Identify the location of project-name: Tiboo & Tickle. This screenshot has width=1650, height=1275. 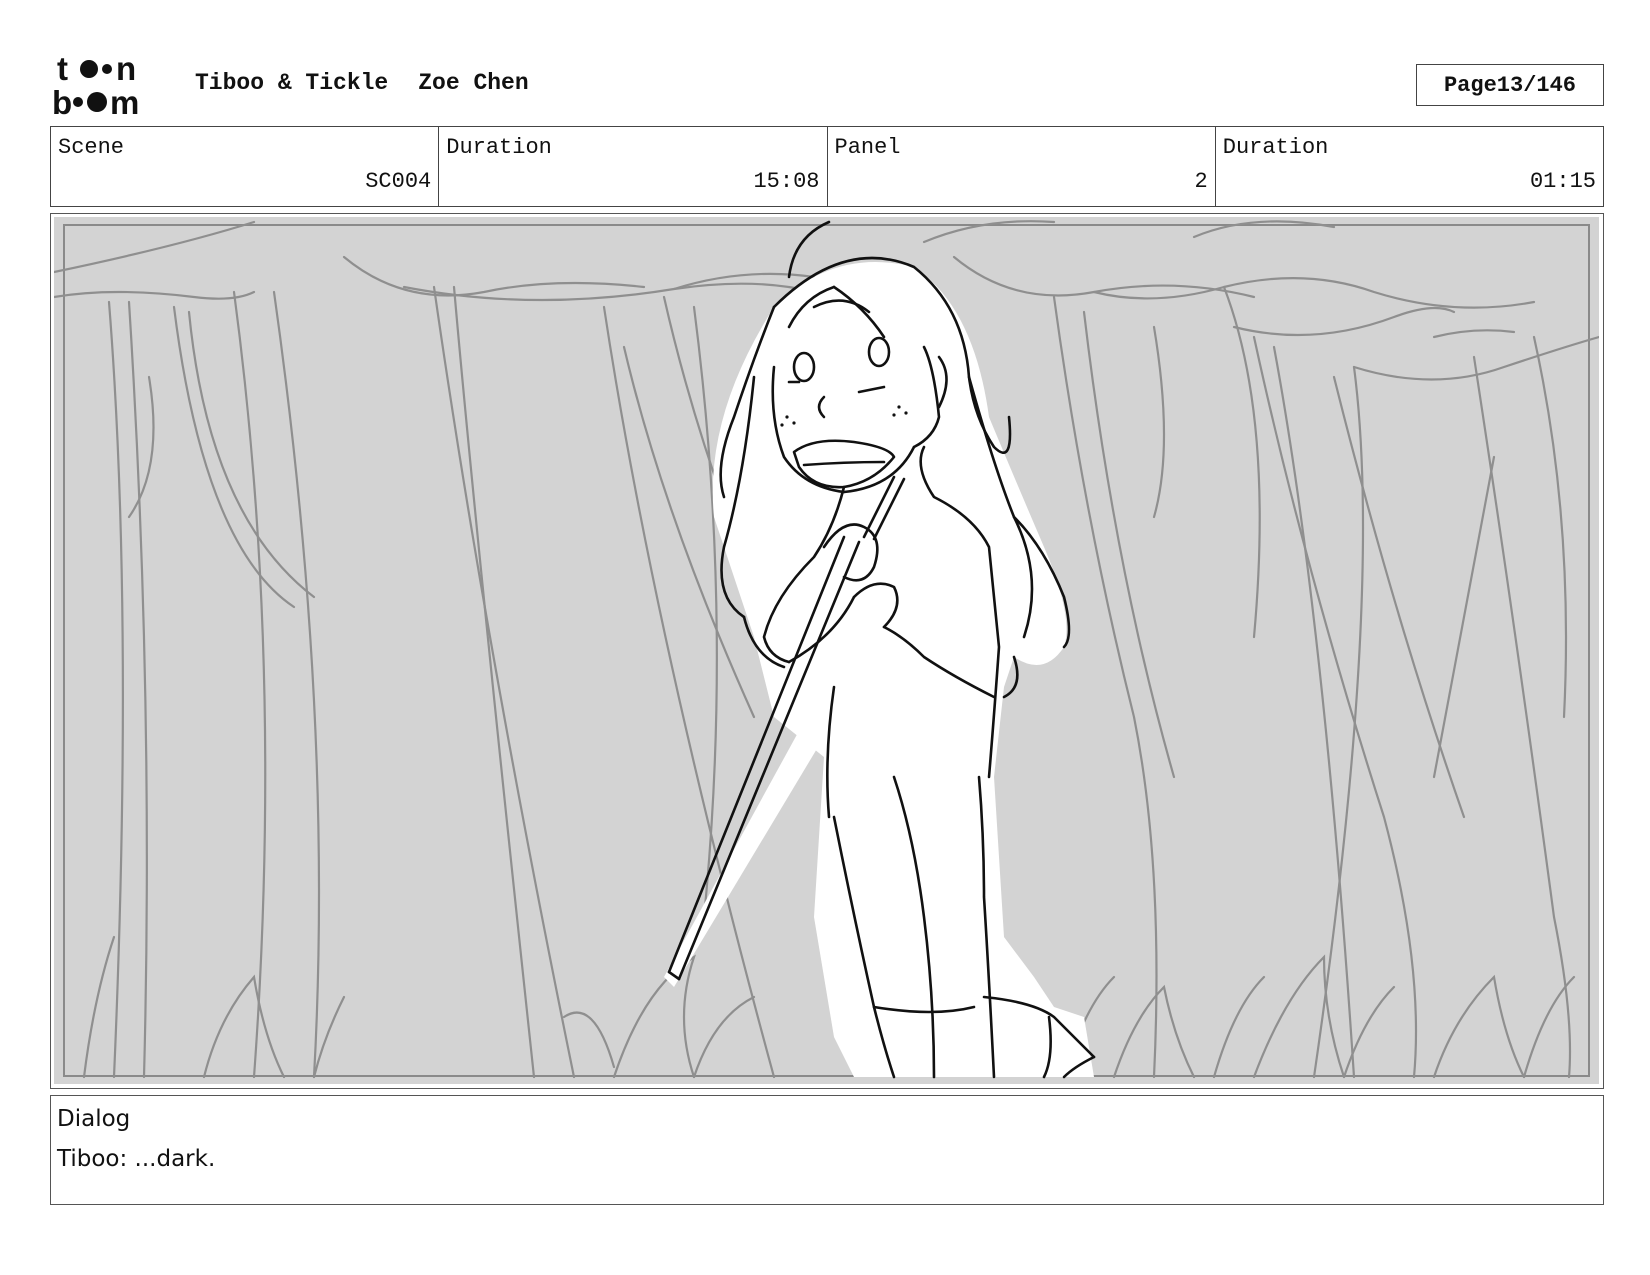
(292, 83).